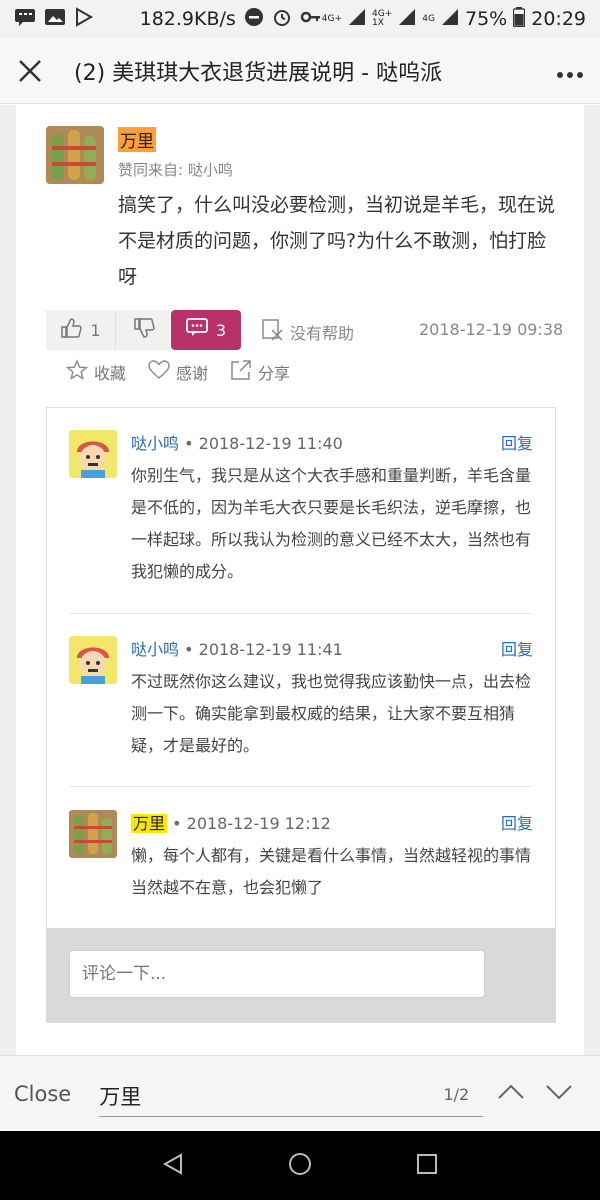  Describe the element at coordinates (241, 372) in the screenshot. I see `share-icon` at that location.